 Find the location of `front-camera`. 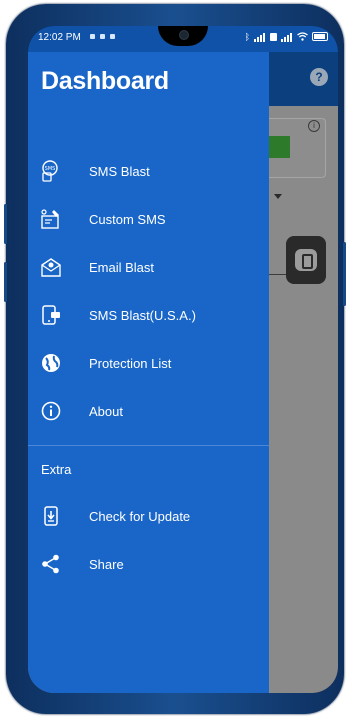

front-camera is located at coordinates (184, 35).